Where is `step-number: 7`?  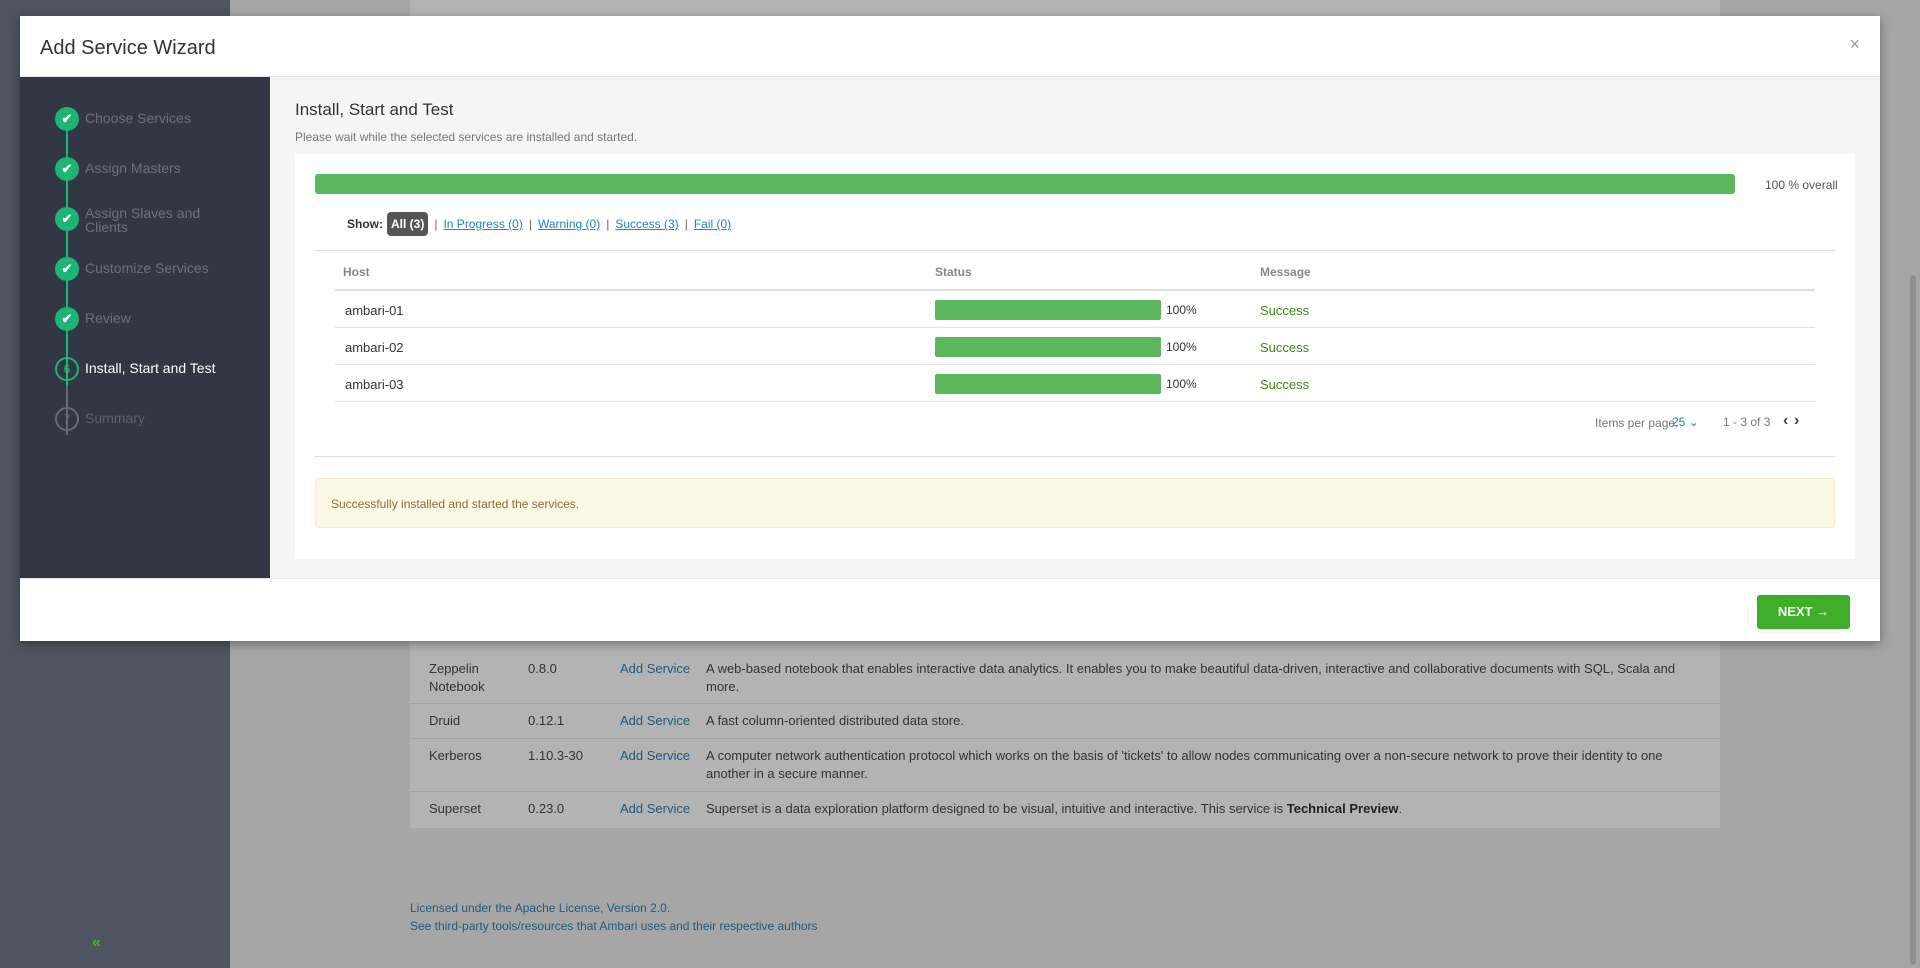 step-number: 7 is located at coordinates (67, 419).